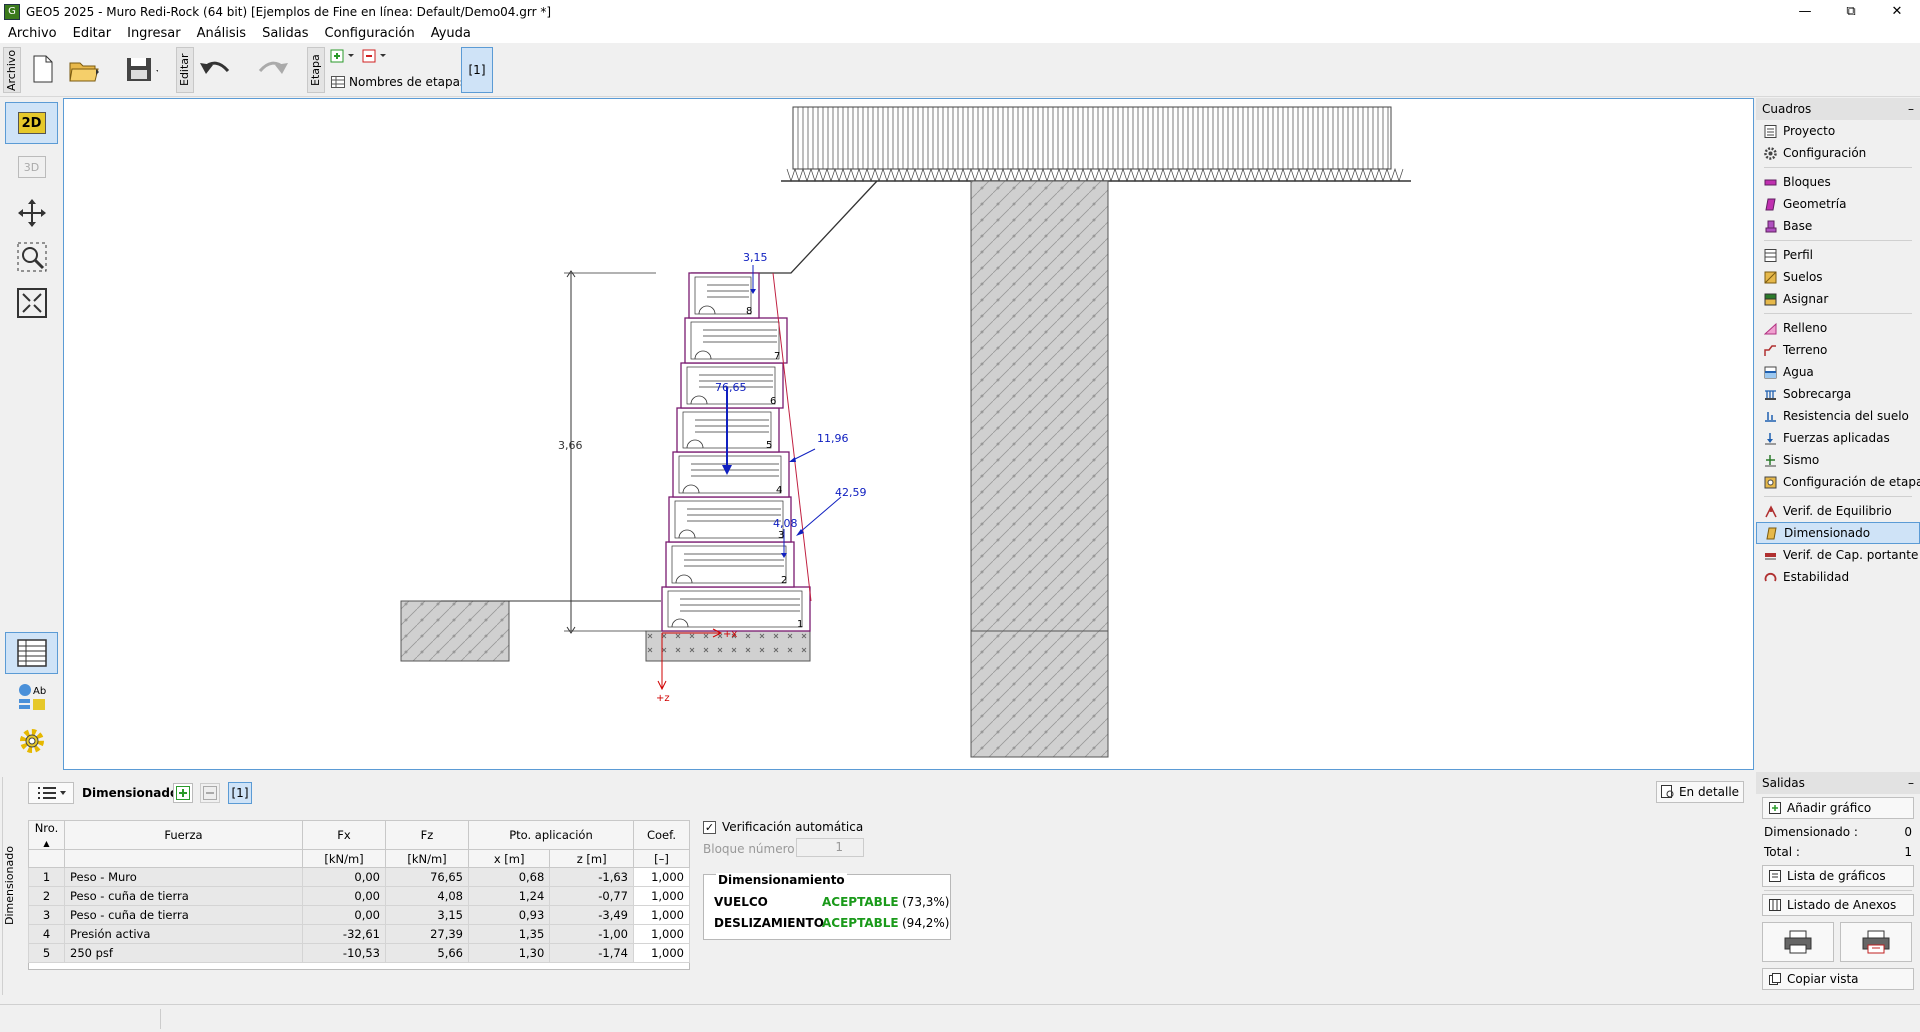  Describe the element at coordinates (183, 793) in the screenshot. I see `add-row-button` at that location.